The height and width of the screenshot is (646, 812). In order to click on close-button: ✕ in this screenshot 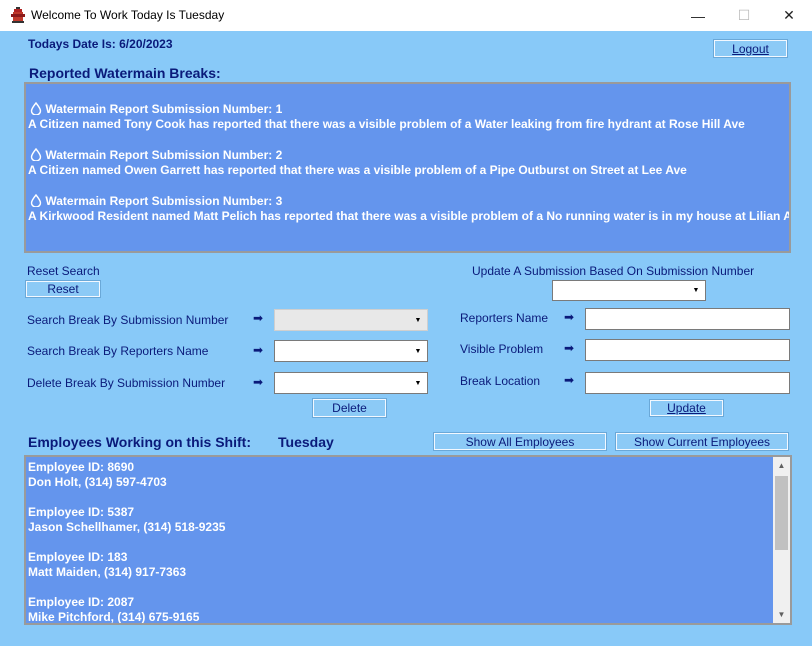, I will do `click(789, 15)`.